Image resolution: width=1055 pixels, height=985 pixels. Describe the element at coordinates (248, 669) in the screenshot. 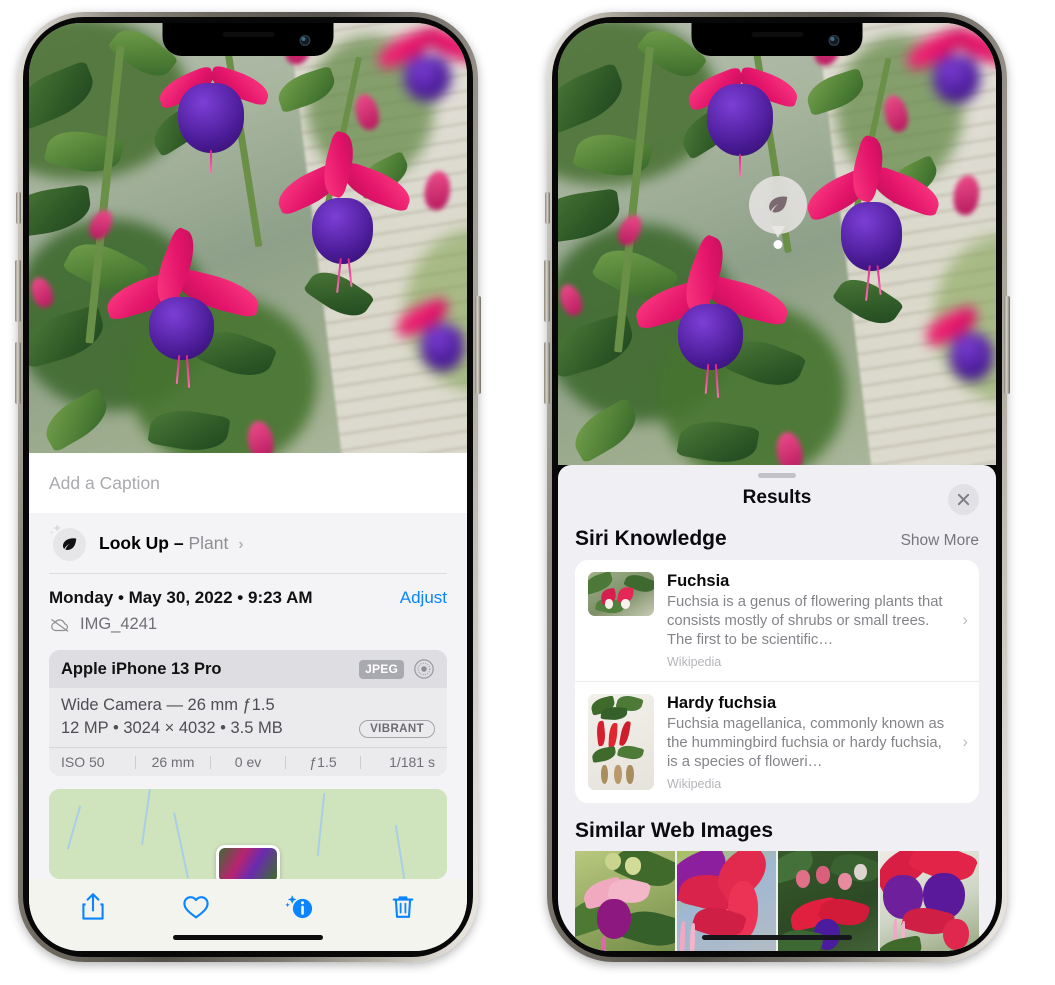

I see `camera-card-header: Apple iPhone 13 Pro JPEG` at that location.